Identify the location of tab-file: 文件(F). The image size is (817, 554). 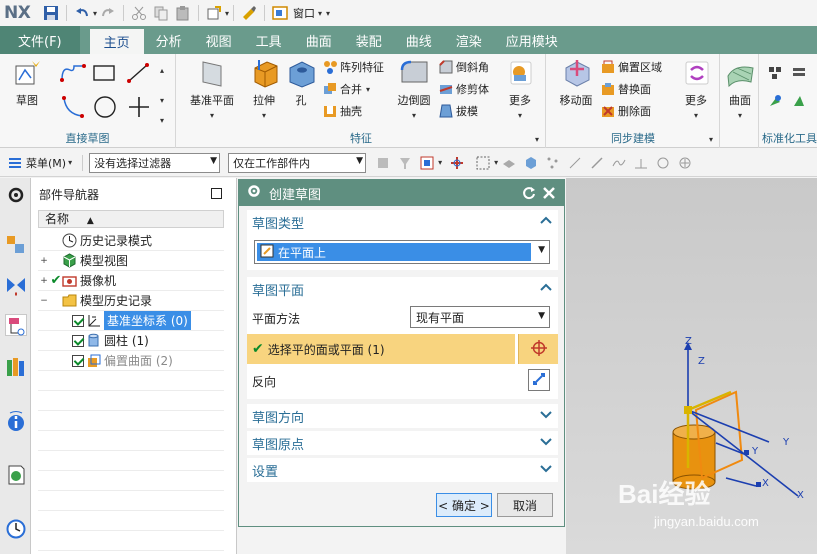
(40, 40).